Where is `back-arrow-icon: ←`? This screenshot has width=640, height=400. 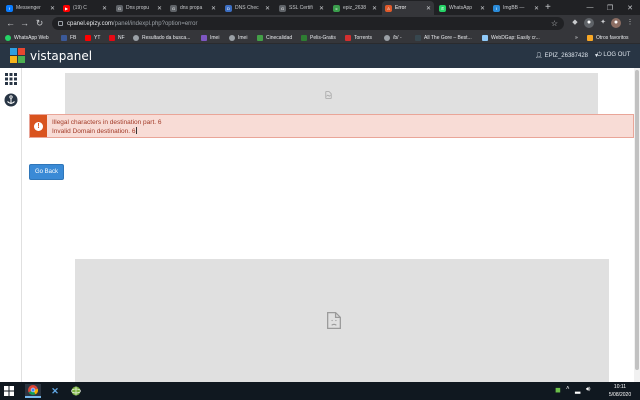
back-arrow-icon: ← is located at coordinates (10, 23).